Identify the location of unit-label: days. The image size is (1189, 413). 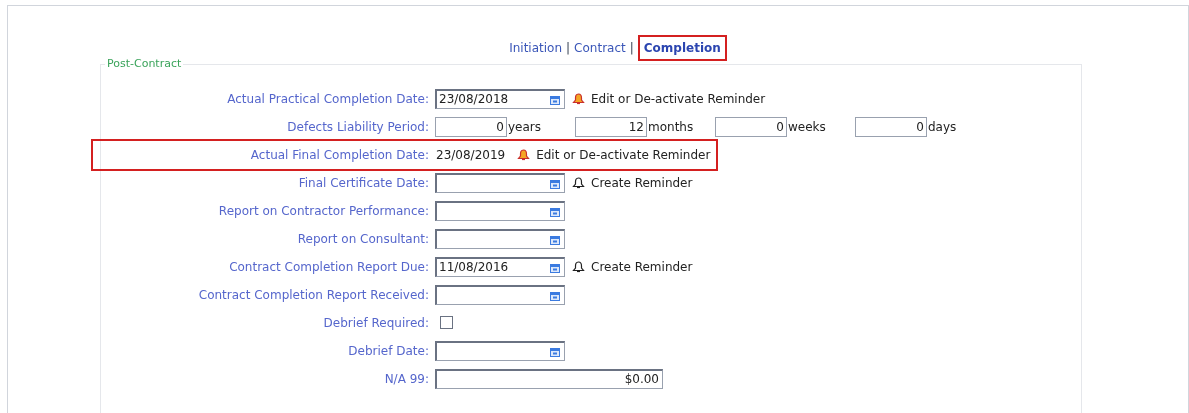
(942, 127).